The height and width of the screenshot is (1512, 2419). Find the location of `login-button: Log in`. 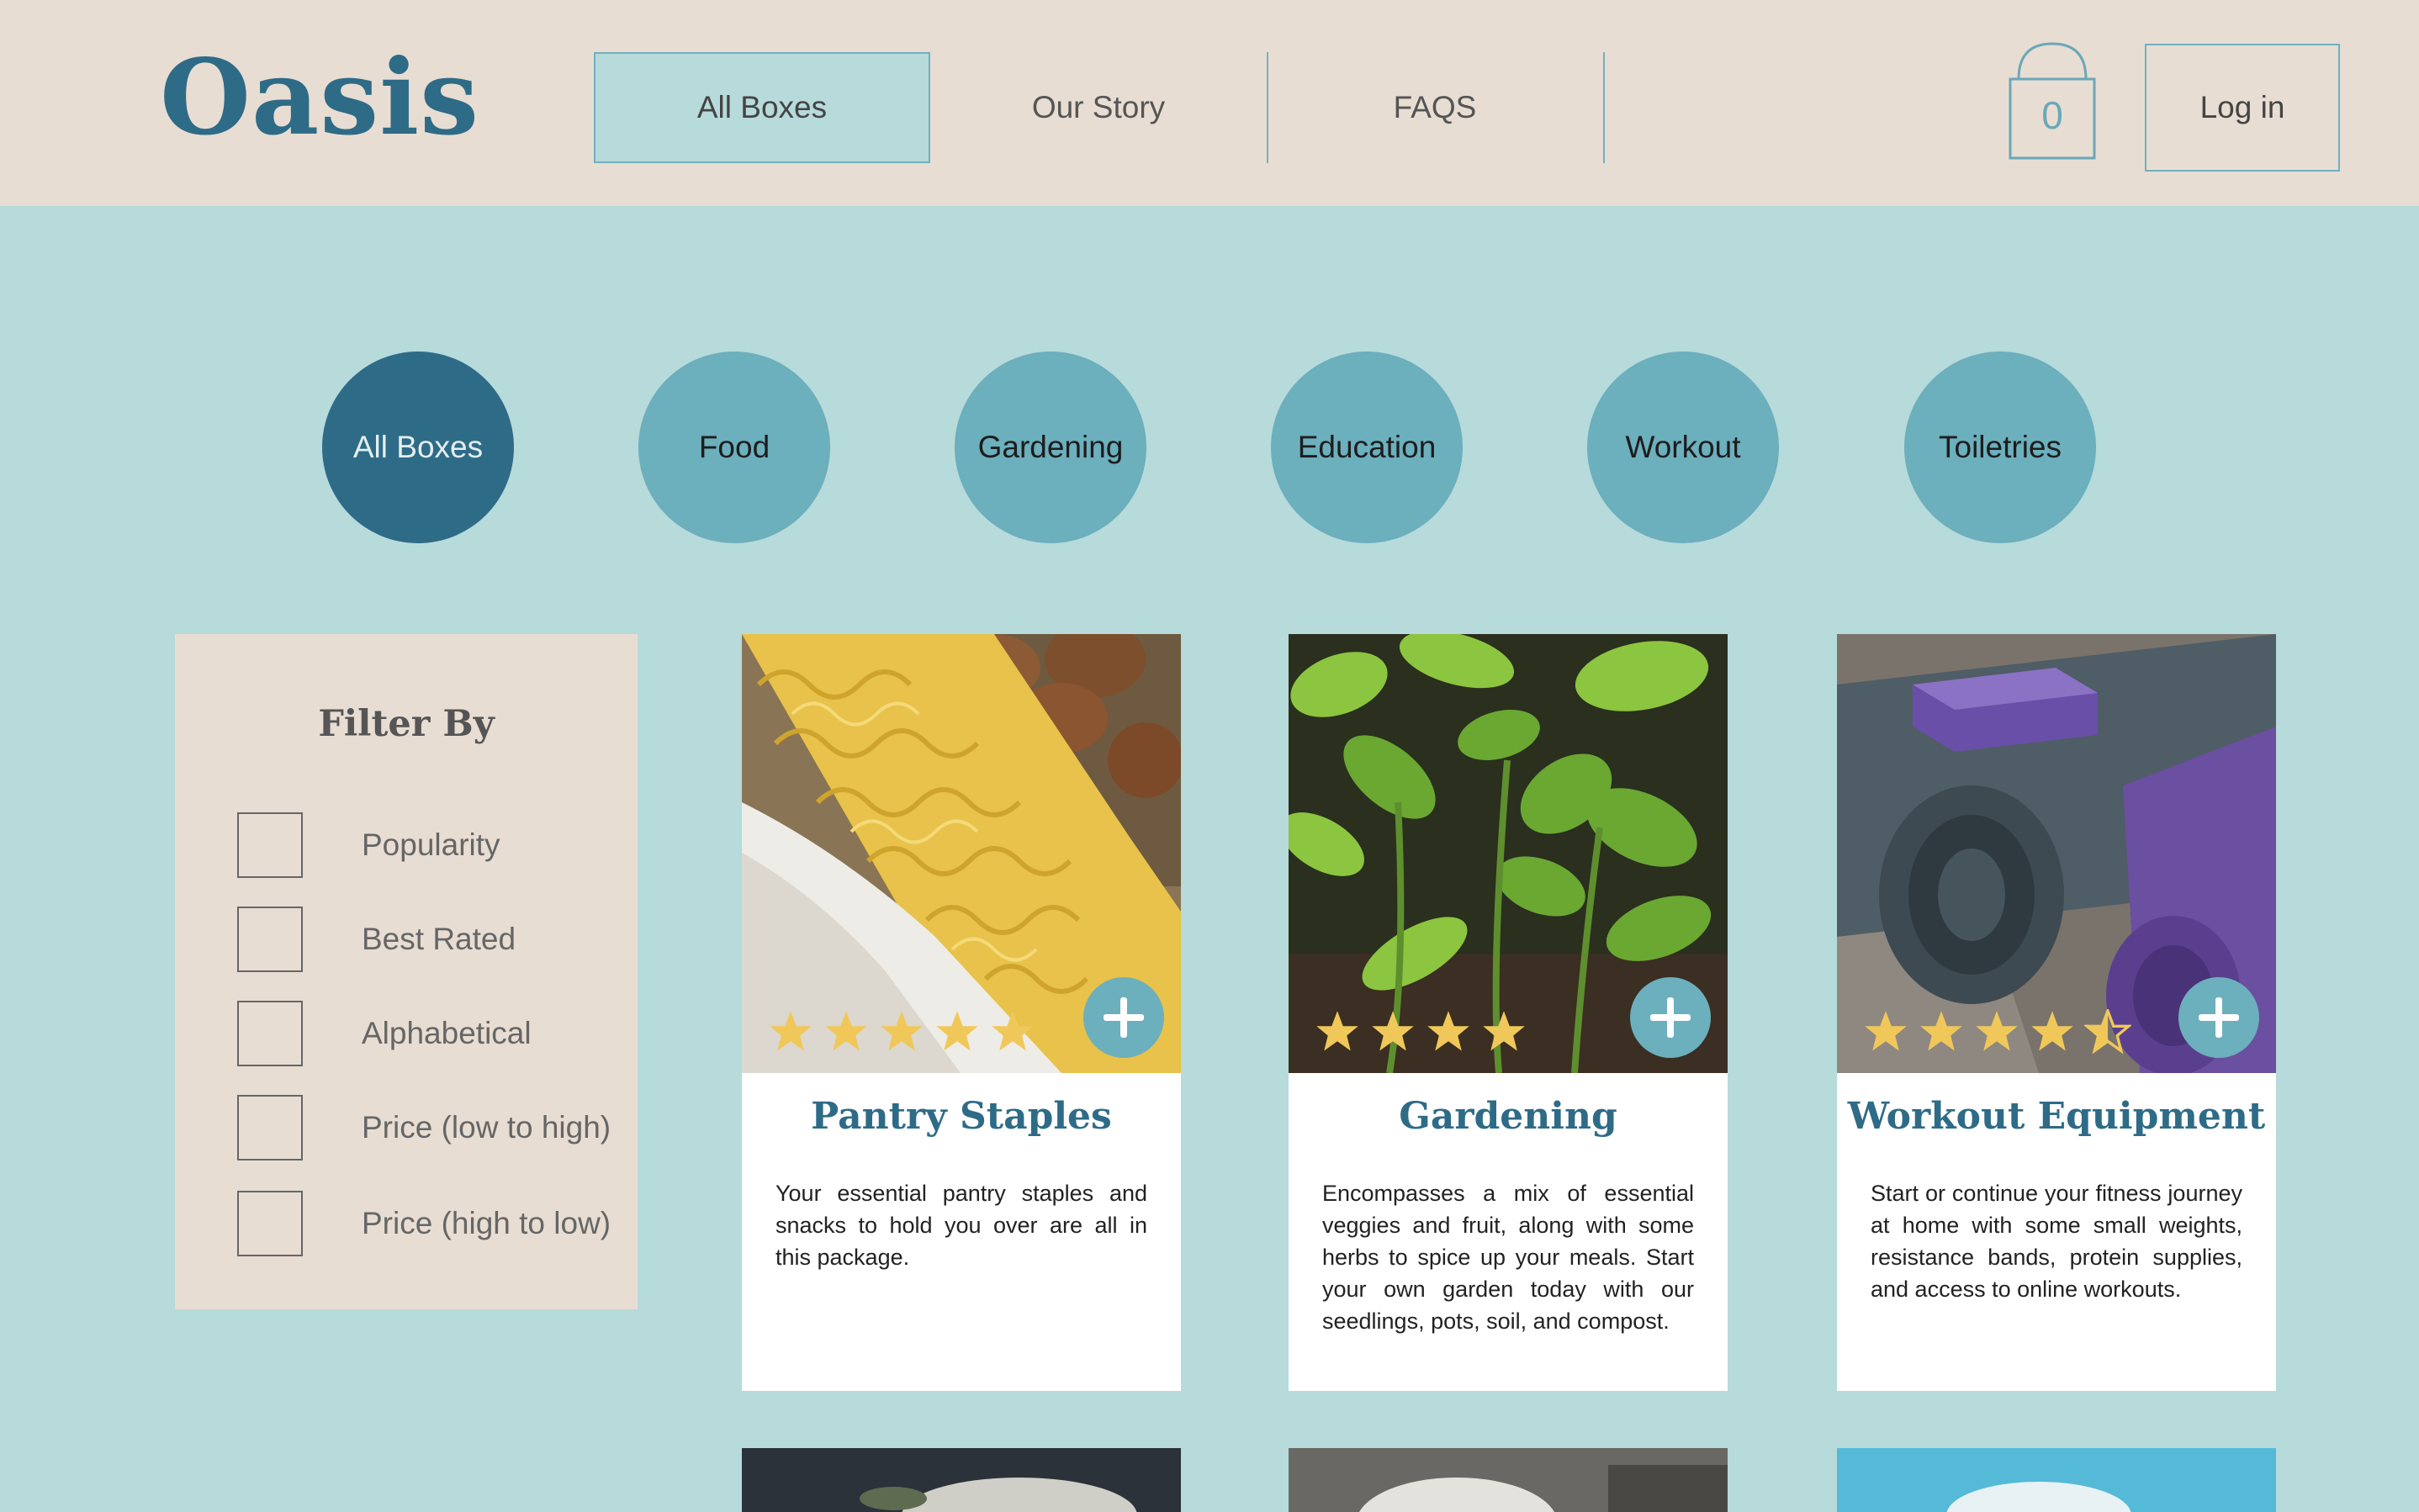

login-button: Log in is located at coordinates (2242, 108).